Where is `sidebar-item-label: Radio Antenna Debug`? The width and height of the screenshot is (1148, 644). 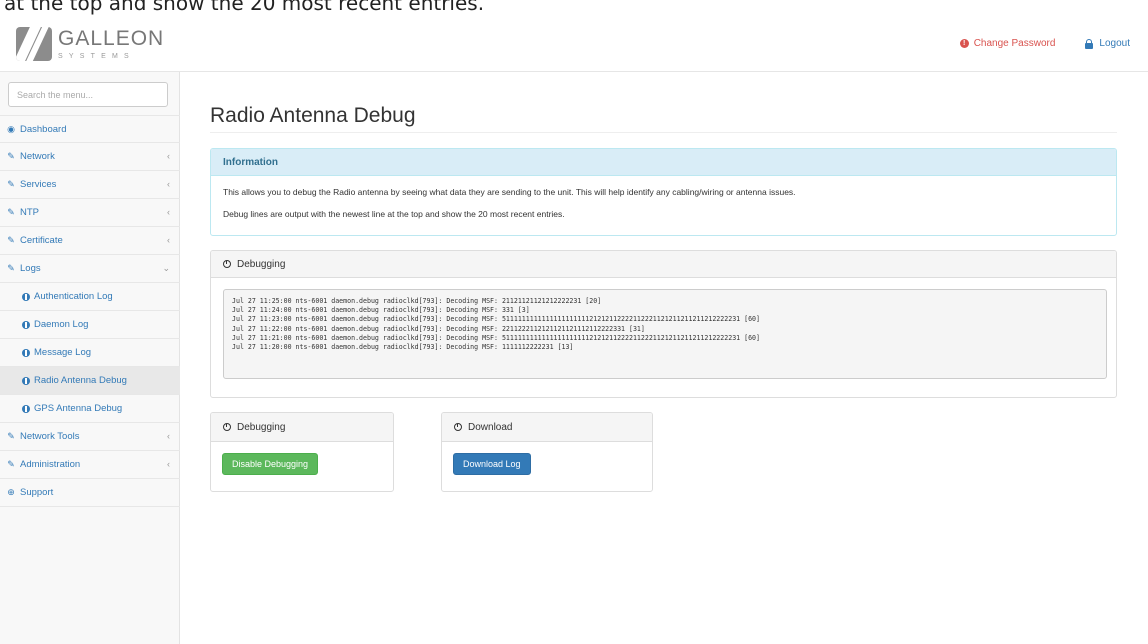 sidebar-item-label: Radio Antenna Debug is located at coordinates (80, 380).